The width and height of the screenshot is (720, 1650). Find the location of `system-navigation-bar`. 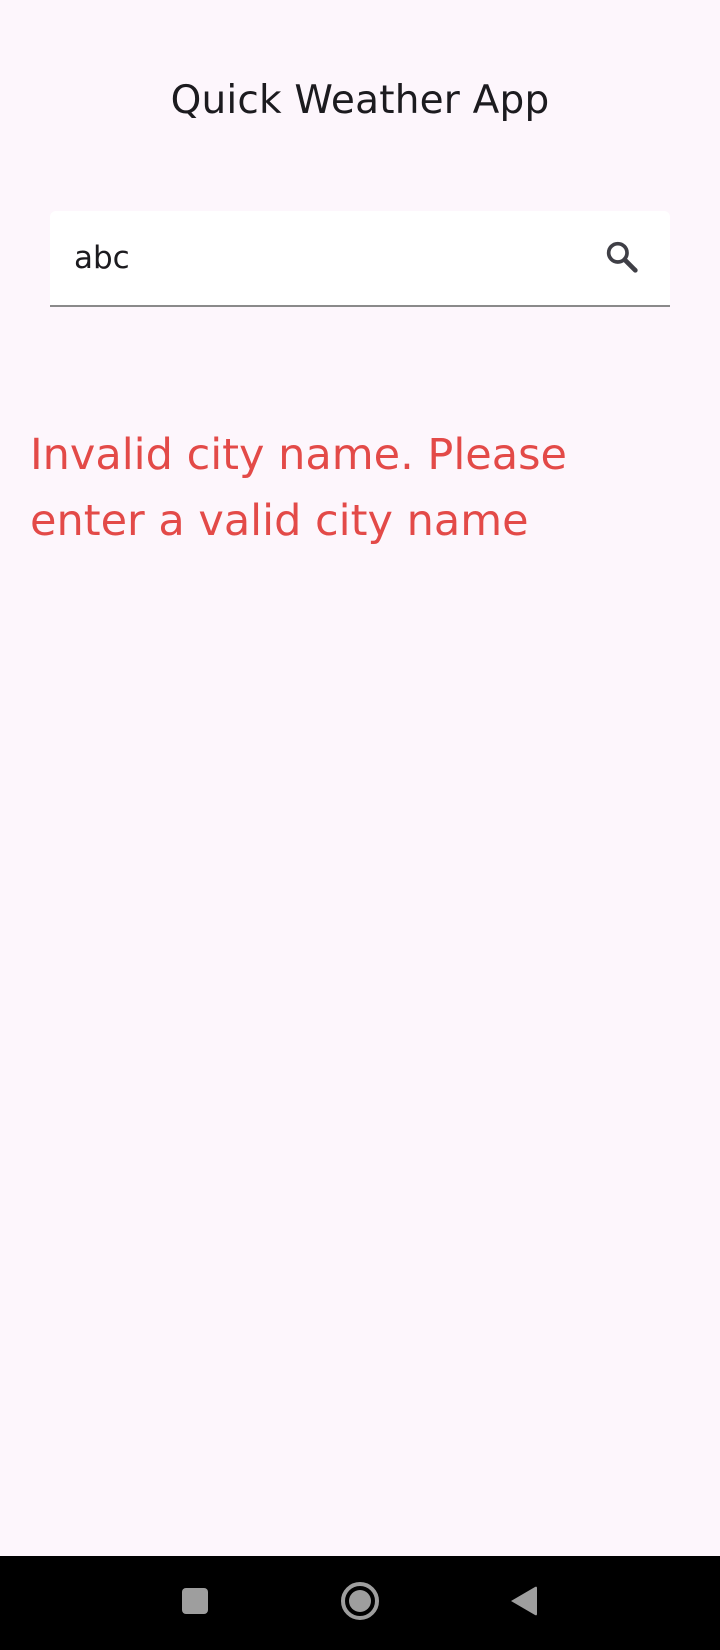

system-navigation-bar is located at coordinates (360, 1603).